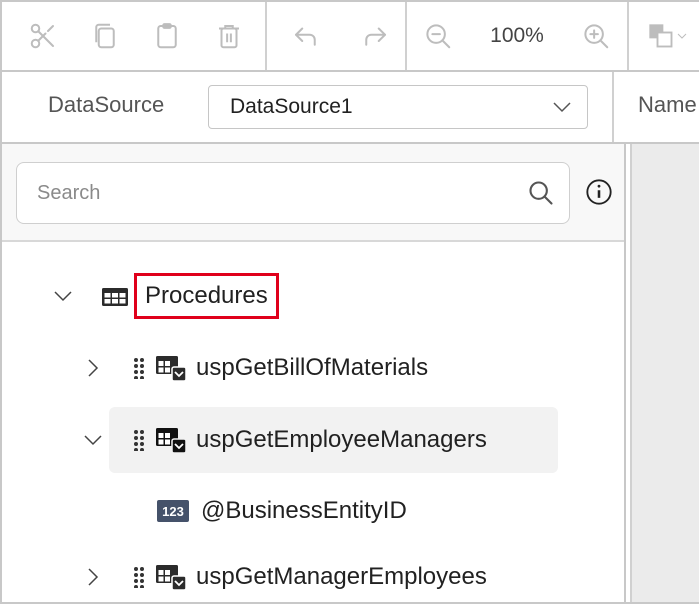 The height and width of the screenshot is (604, 699). I want to click on parameter-label: @BusinessEntityID, so click(304, 510).